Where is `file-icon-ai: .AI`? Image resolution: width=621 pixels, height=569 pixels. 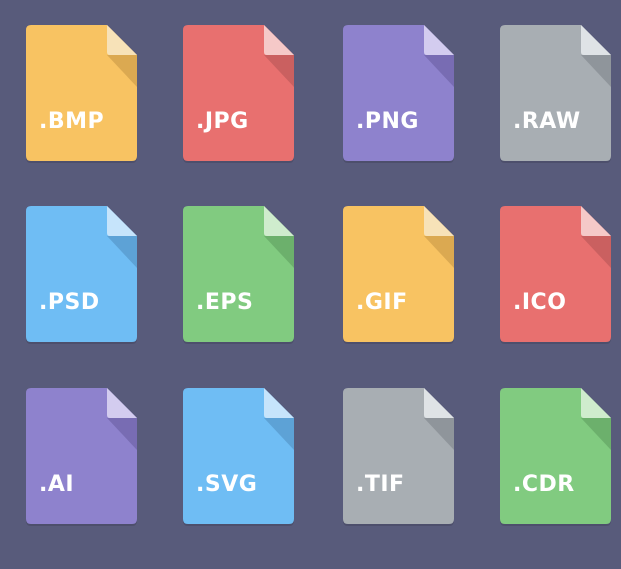
file-icon-ai: .AI is located at coordinates (81, 457).